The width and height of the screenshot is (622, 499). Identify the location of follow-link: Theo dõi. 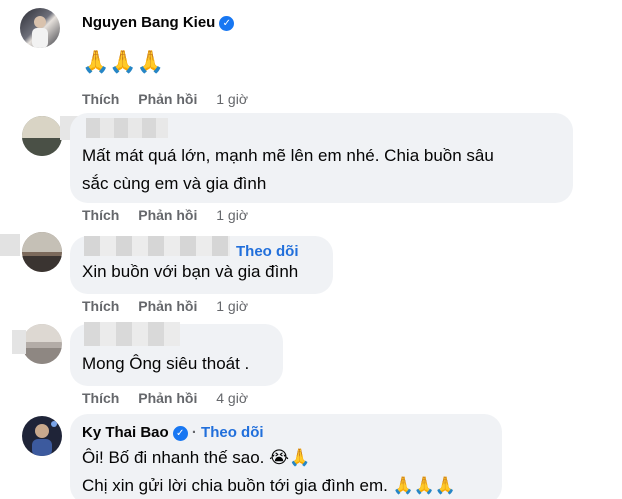
(232, 432).